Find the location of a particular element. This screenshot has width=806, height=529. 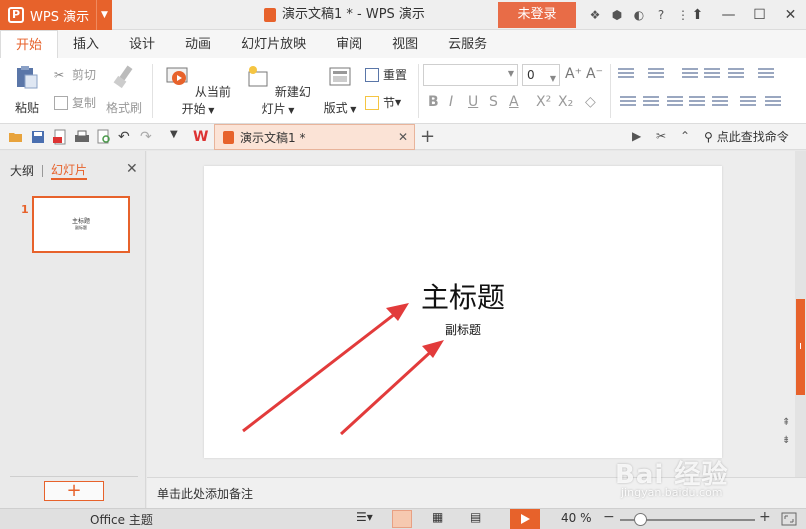

copy-button: 复制 is located at coordinates (75, 102).